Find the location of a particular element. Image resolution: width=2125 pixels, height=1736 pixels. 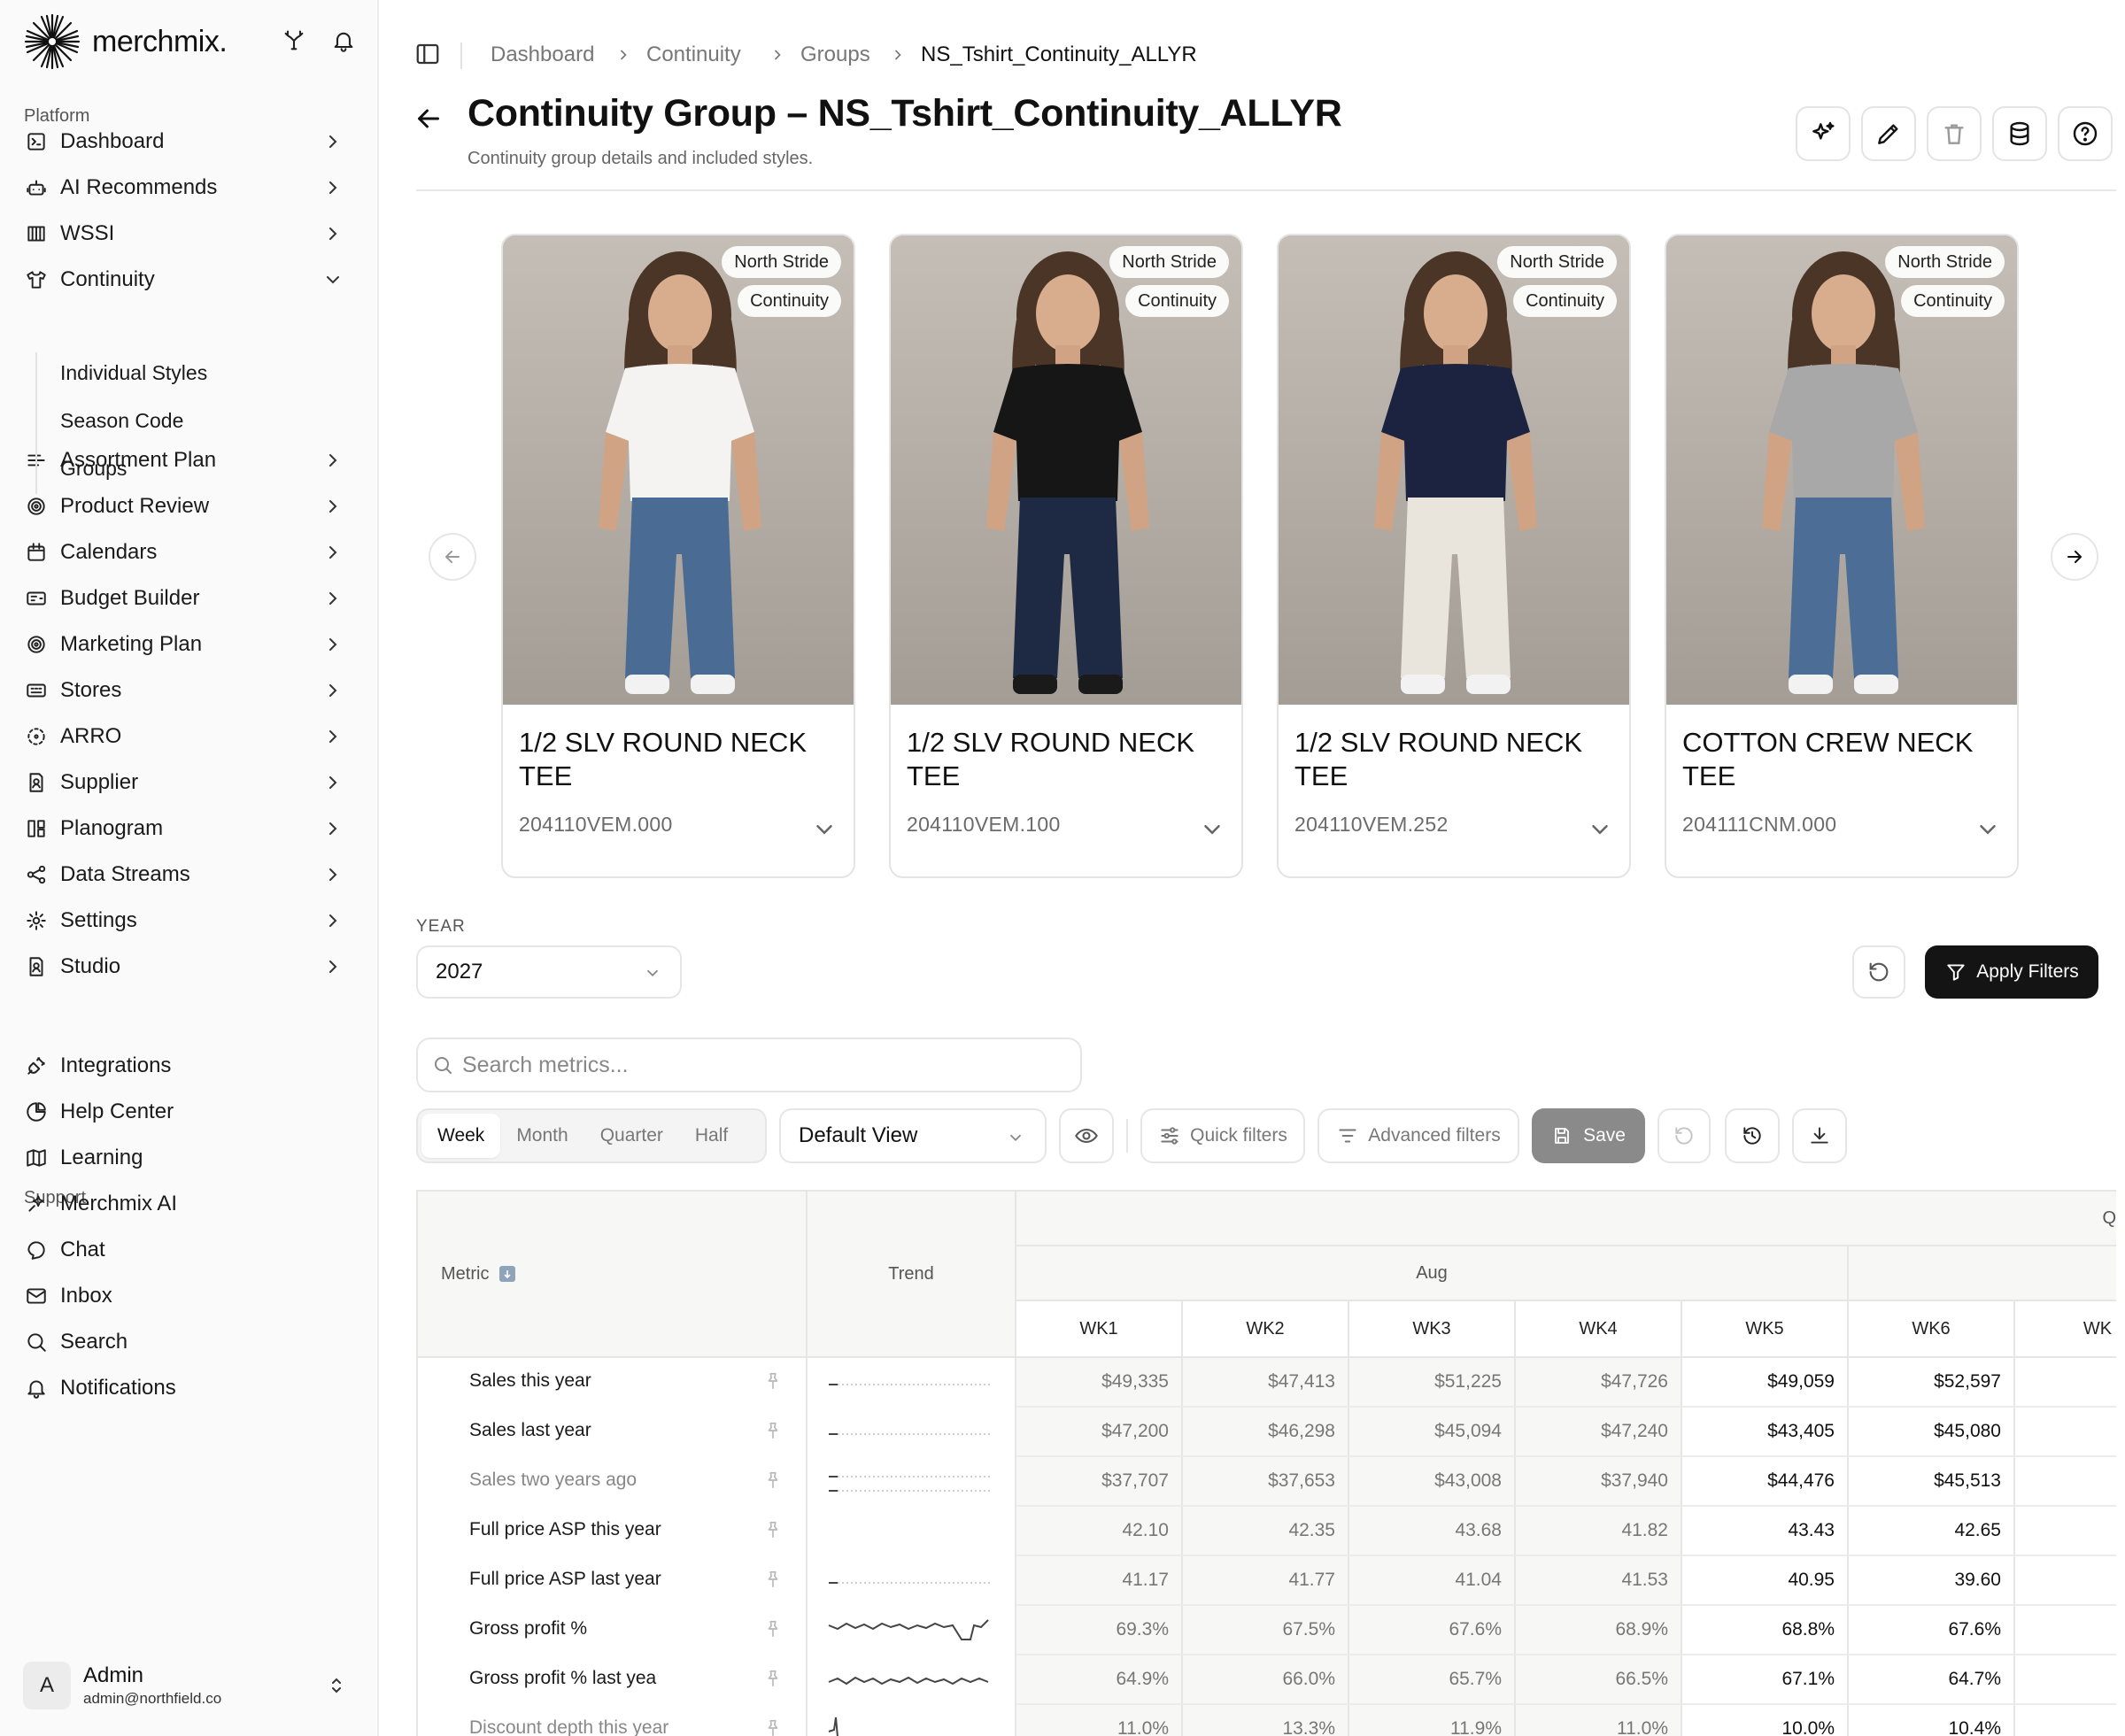

value-cell: $49,335 is located at coordinates (1099, 1383).